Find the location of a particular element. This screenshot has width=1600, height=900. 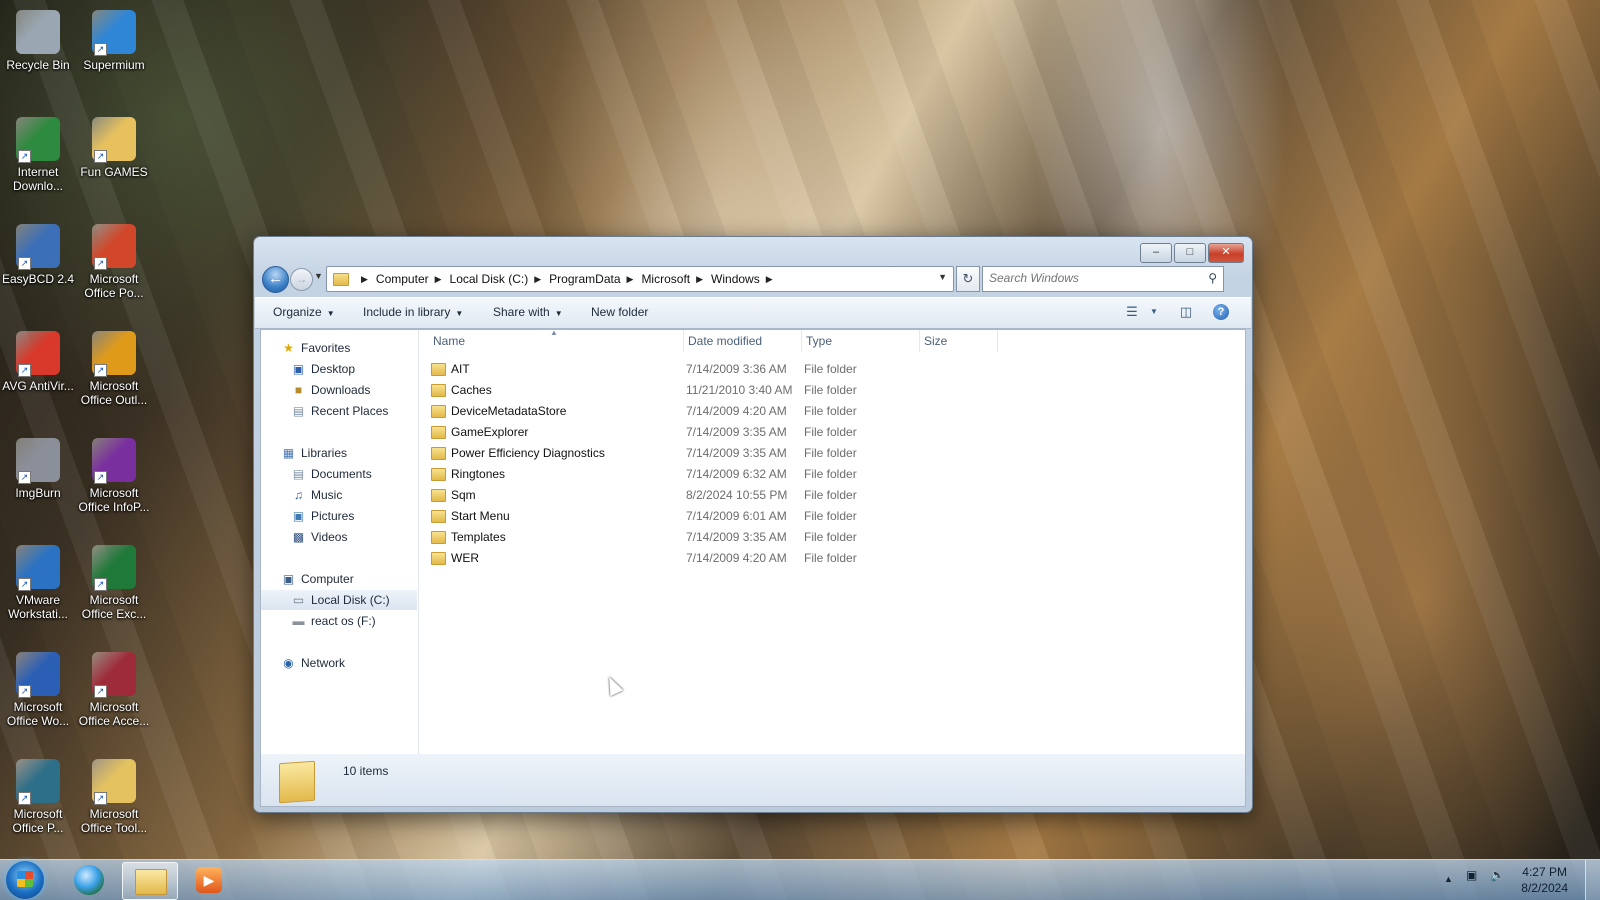

nav-react-os: ▬ react os (F:) is located at coordinates (339, 621).